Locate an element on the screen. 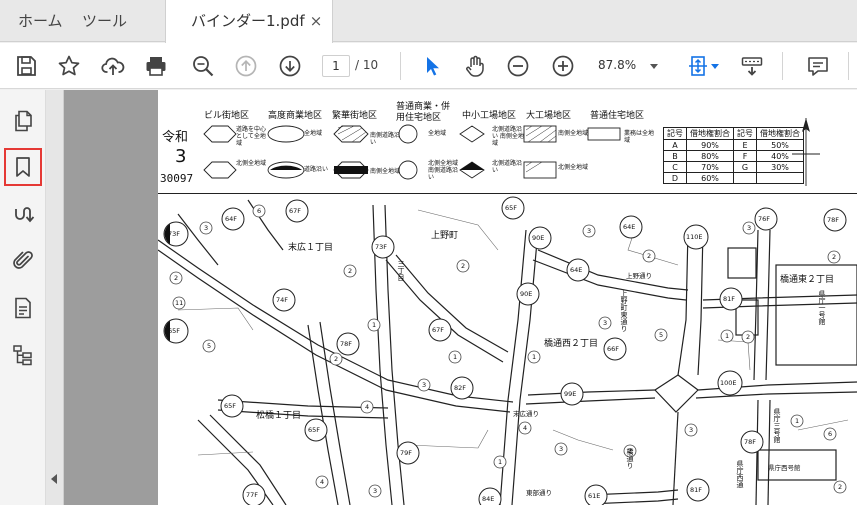 The width and height of the screenshot is (857, 505). zoom-search-icon is located at coordinates (203, 66).